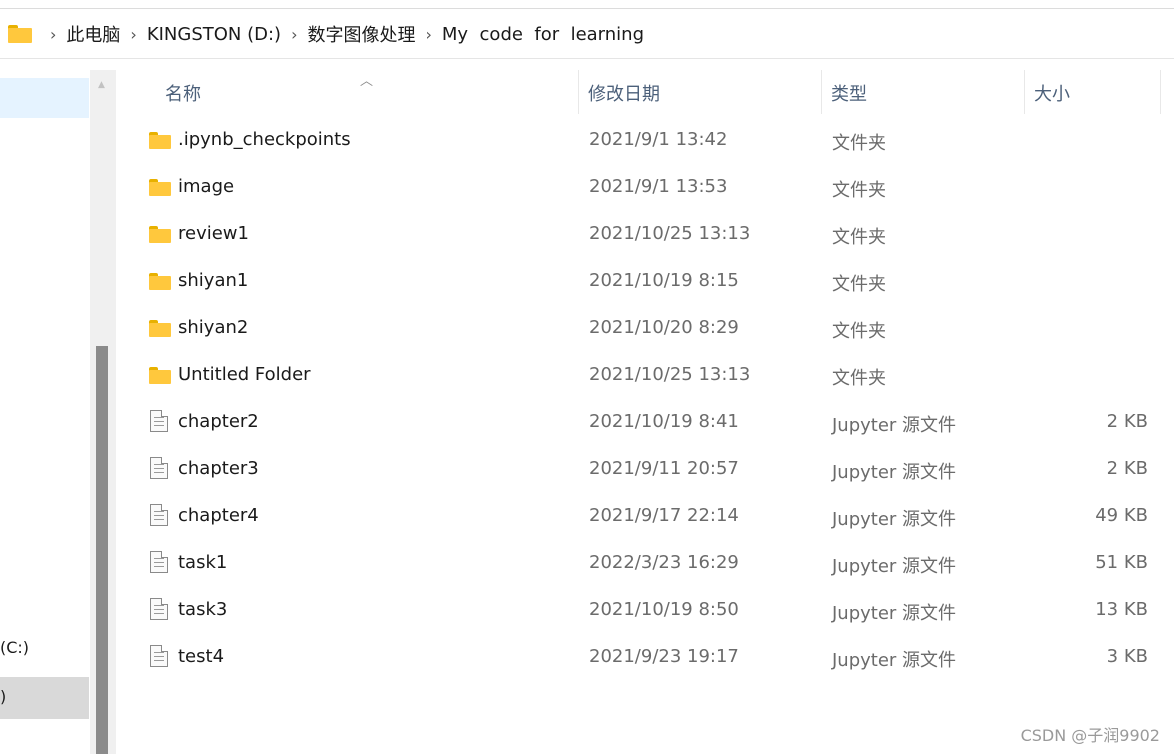 The width and height of the screenshot is (1174, 754). What do you see at coordinates (45, 412) in the screenshot?
I see `navigation-pane: (C:) )` at bounding box center [45, 412].